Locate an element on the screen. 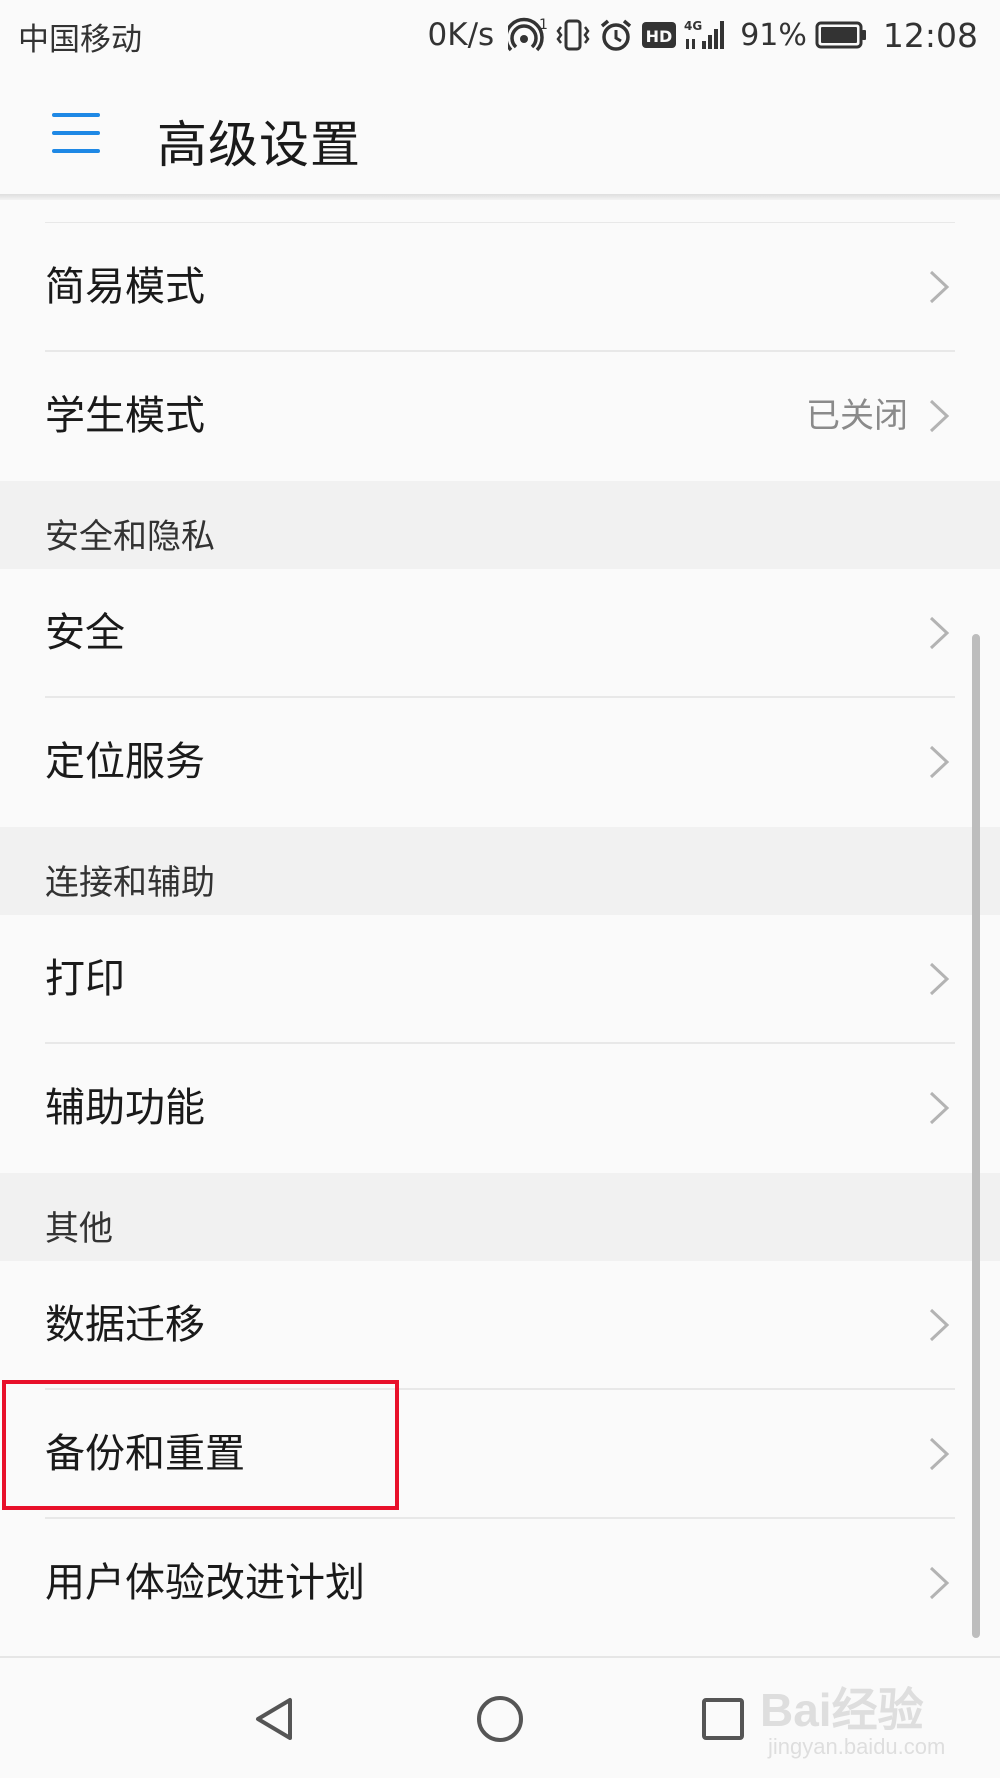  vibrate-icon is located at coordinates (573, 35).